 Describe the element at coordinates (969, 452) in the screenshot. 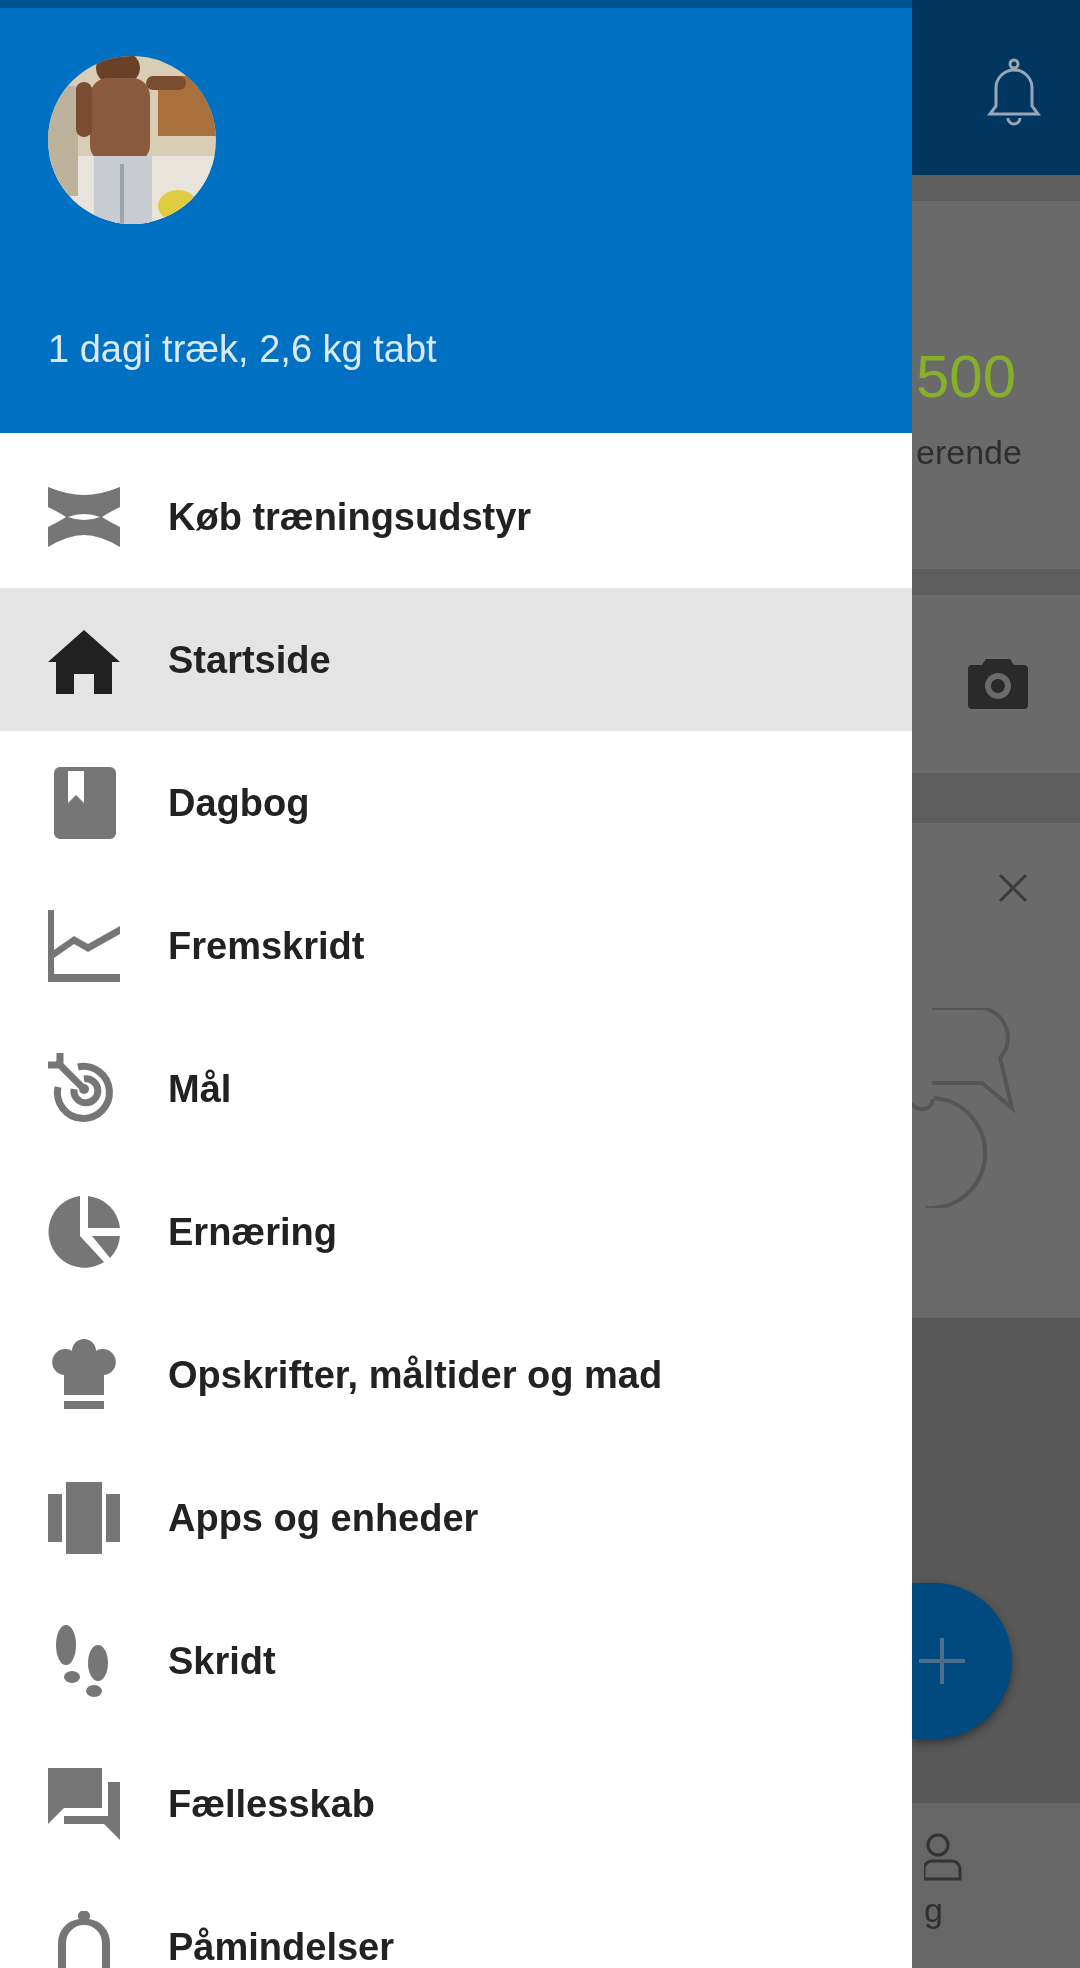

I see `calorie-label: erende` at that location.